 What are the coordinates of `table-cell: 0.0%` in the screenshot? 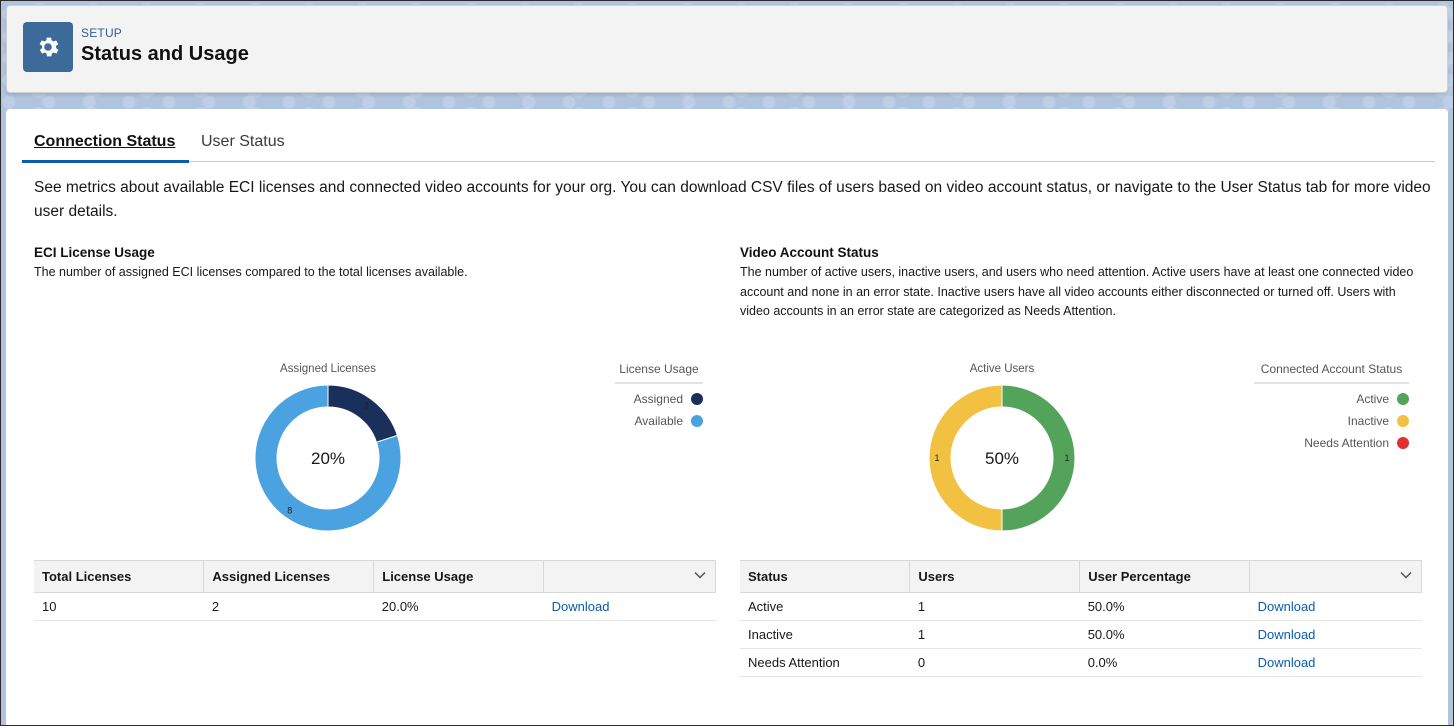 It's located at (1164, 662).